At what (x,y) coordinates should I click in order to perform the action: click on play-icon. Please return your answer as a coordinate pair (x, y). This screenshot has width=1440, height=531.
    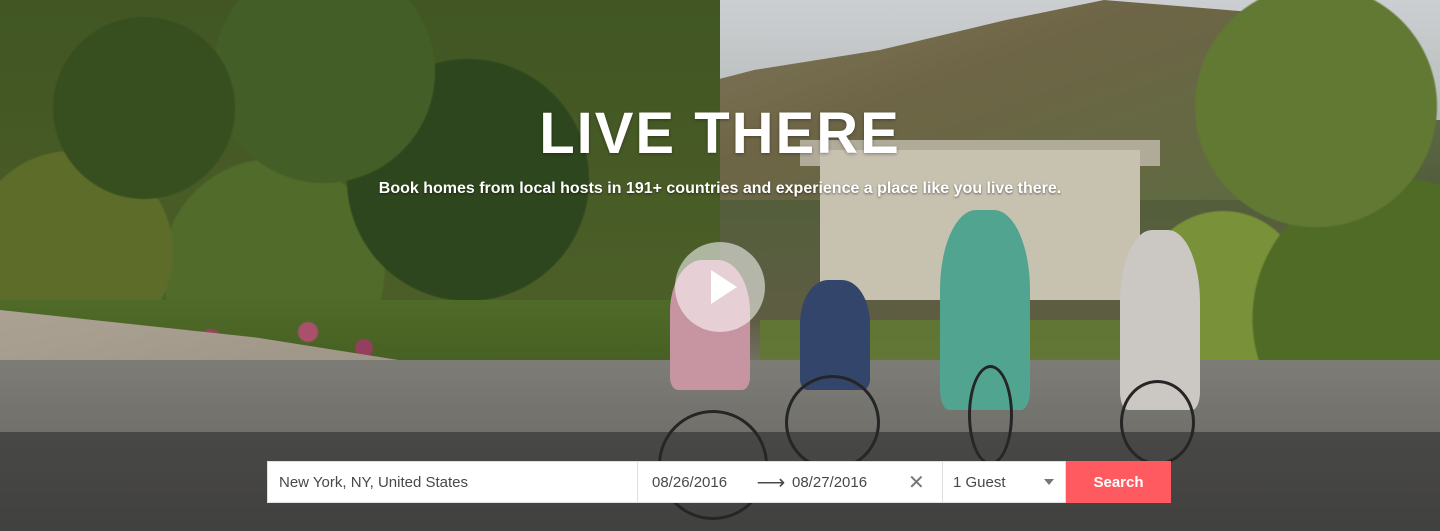
    Looking at the image, I should click on (724, 287).